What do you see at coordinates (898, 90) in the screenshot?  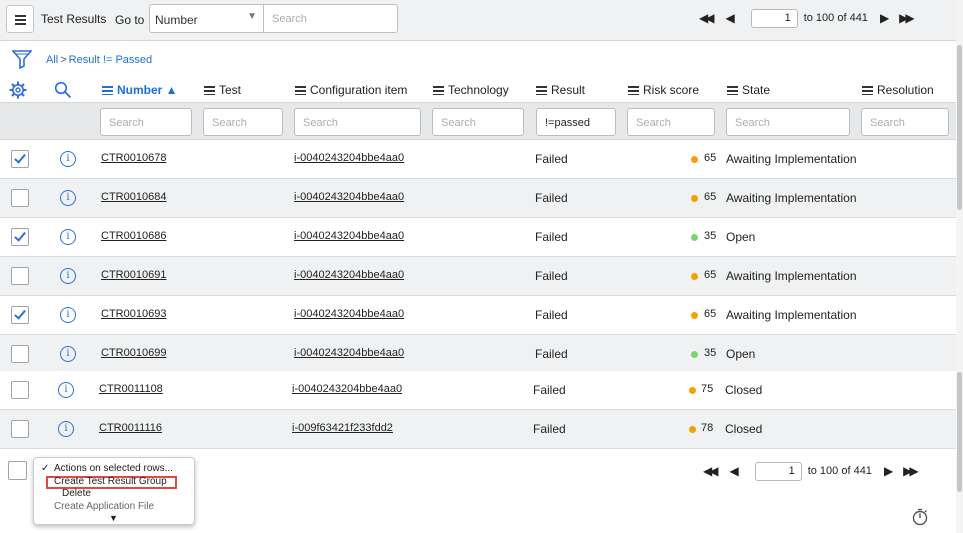 I see `column-resolution: Resolution` at bounding box center [898, 90].